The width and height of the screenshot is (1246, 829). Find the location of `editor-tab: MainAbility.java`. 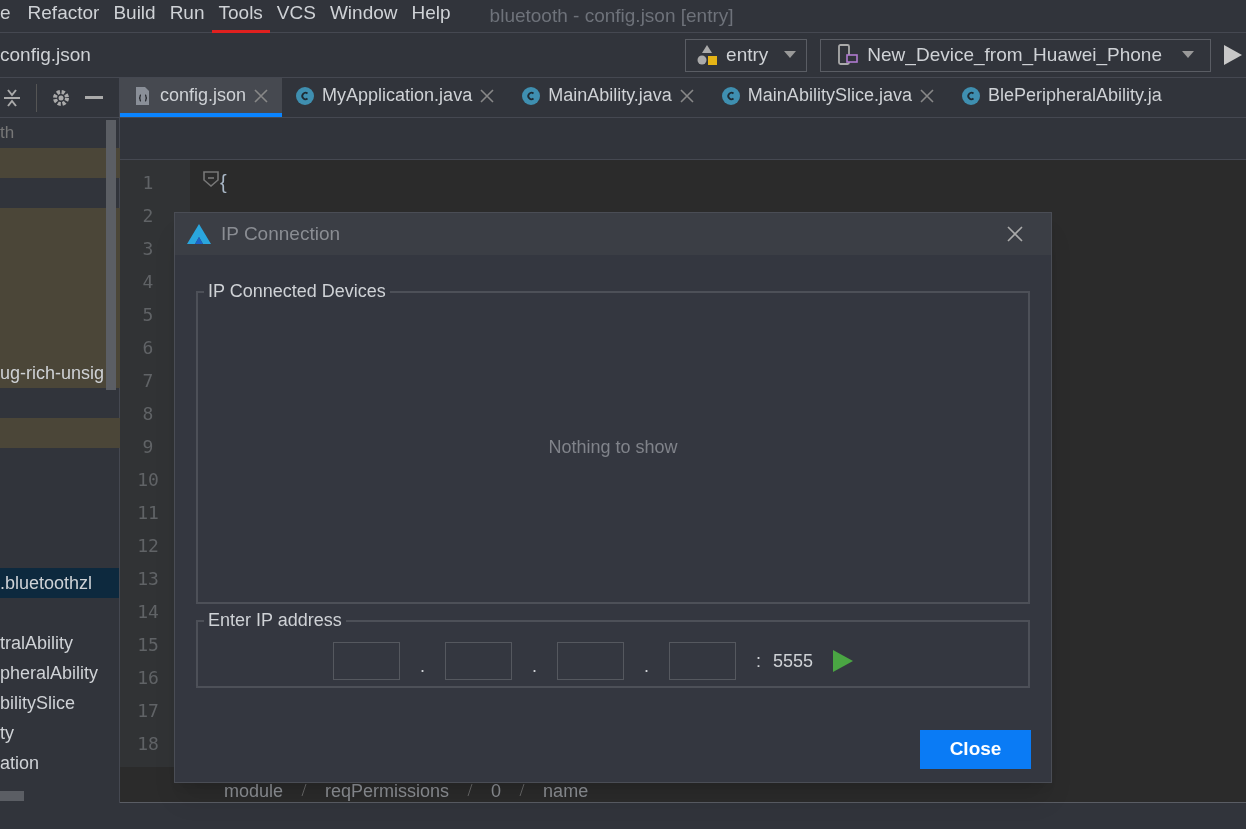

editor-tab: MainAbility.java is located at coordinates (608, 97).